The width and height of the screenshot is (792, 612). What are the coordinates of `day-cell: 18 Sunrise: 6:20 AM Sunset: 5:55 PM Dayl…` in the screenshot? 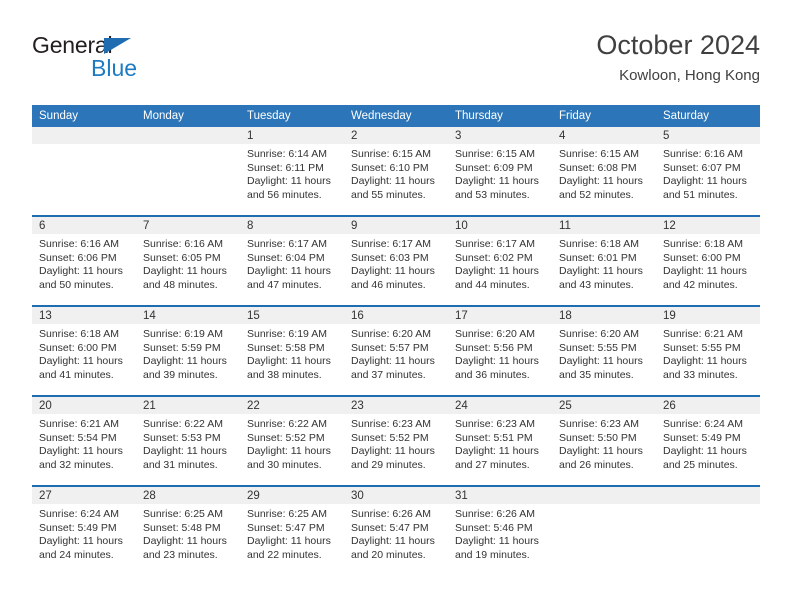 It's located at (604, 351).